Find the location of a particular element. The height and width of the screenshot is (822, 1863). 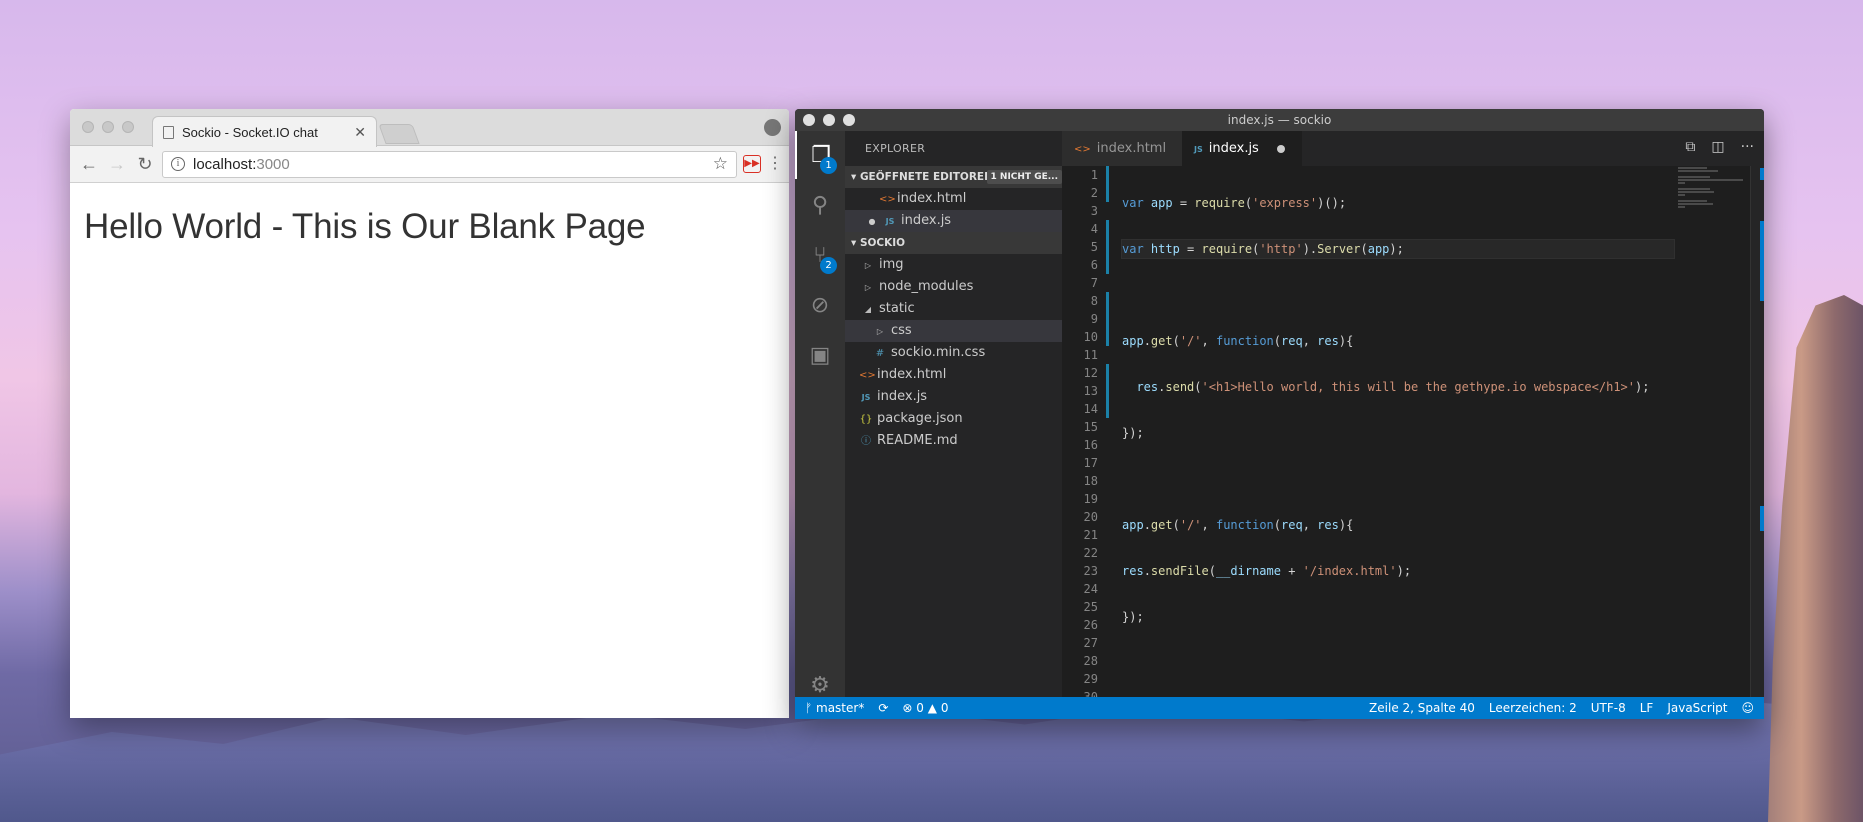

browser-tab: Sockio - Socket.IO chat ✕ is located at coordinates (264, 131).